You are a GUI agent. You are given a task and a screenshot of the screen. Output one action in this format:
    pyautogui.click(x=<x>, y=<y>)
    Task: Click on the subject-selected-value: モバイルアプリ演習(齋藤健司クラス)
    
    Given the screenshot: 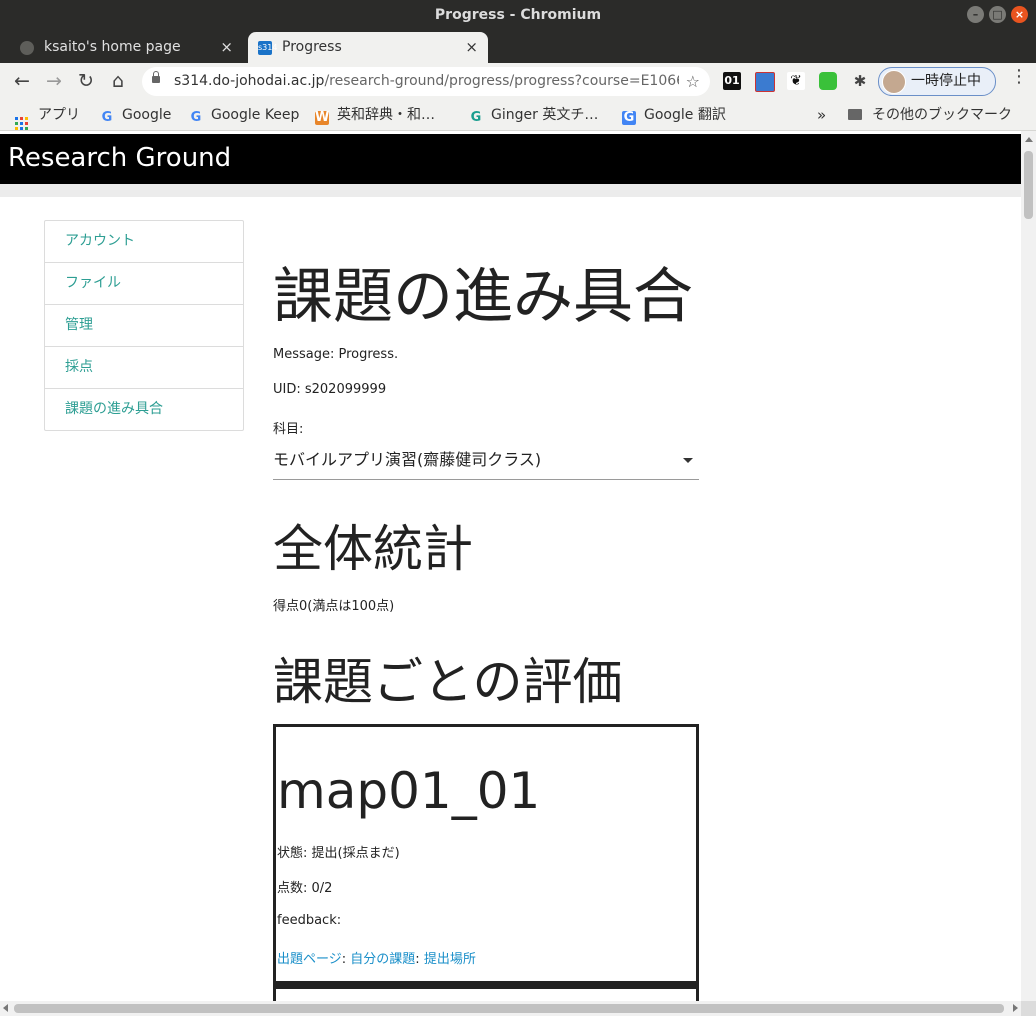 What is the action you would take?
    pyautogui.click(x=407, y=459)
    